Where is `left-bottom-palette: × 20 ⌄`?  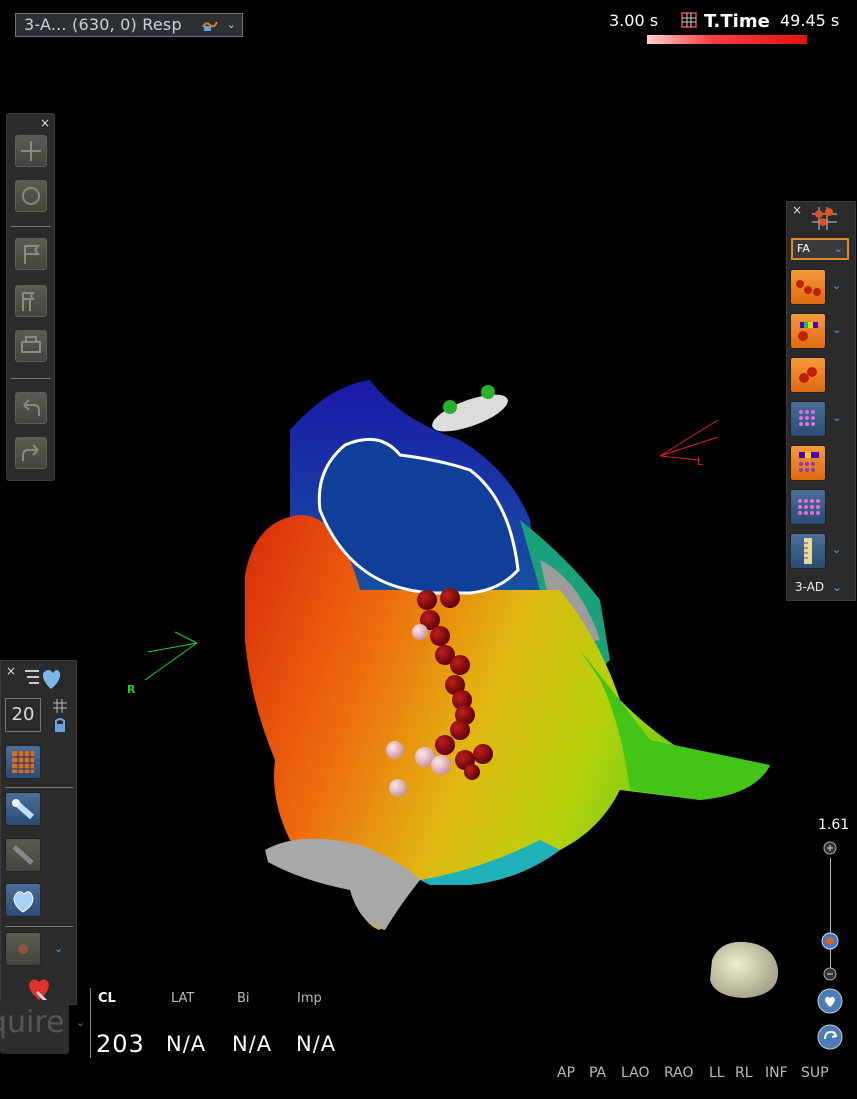
left-bottom-palette: × 20 ⌄ is located at coordinates (38, 832).